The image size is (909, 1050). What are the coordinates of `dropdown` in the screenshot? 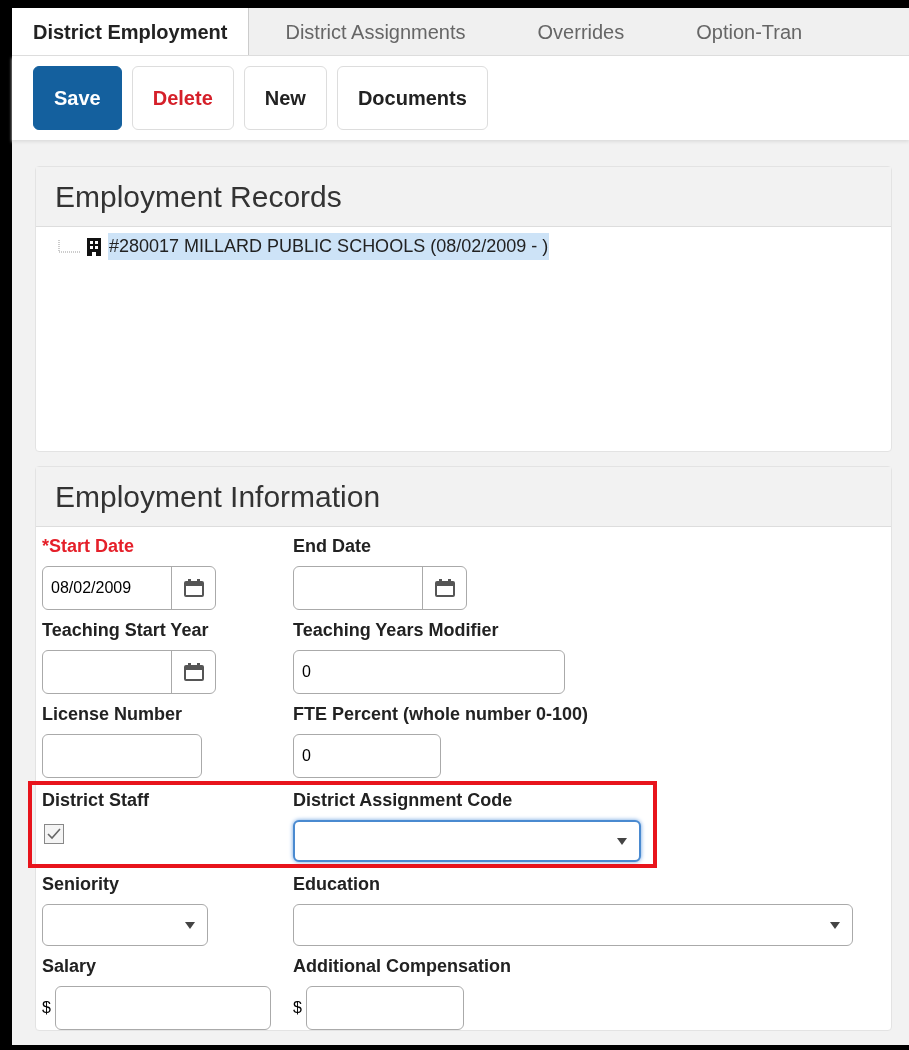 It's located at (467, 841).